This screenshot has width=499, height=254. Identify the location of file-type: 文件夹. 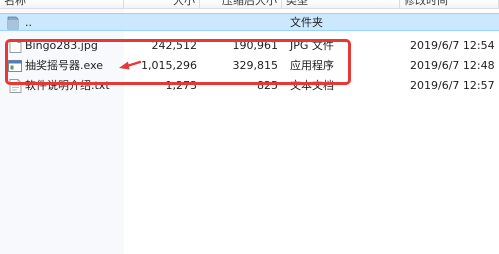
(306, 22).